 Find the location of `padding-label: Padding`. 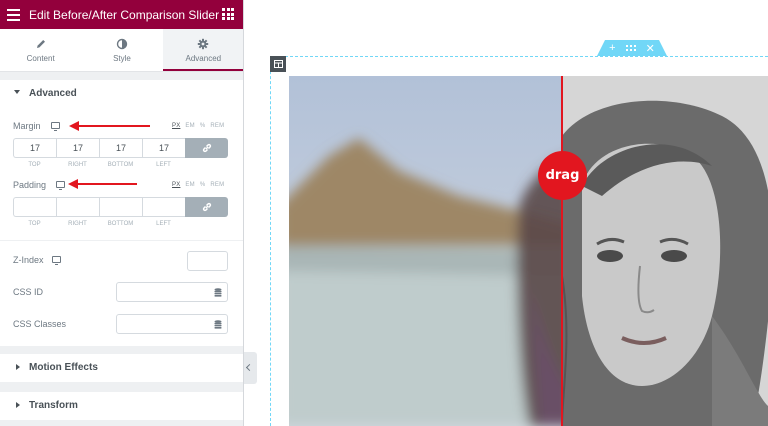

padding-label: Padding is located at coordinates (30, 185).